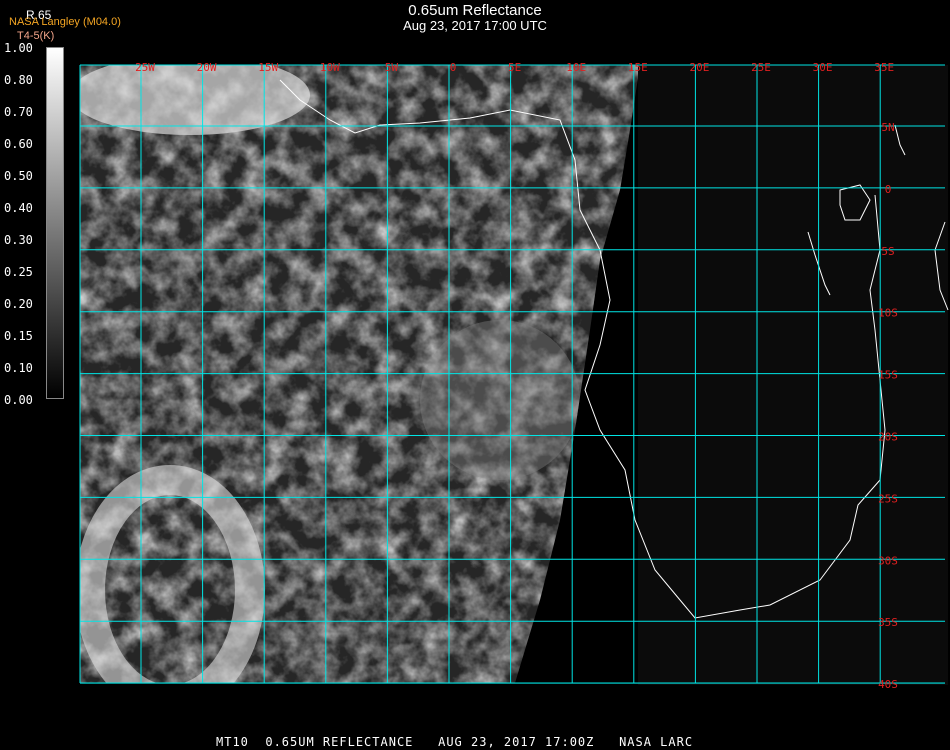 The width and height of the screenshot is (950, 750). Describe the element at coordinates (18, 304) in the screenshot. I see `colorbar-tick-label: 0.20` at that location.